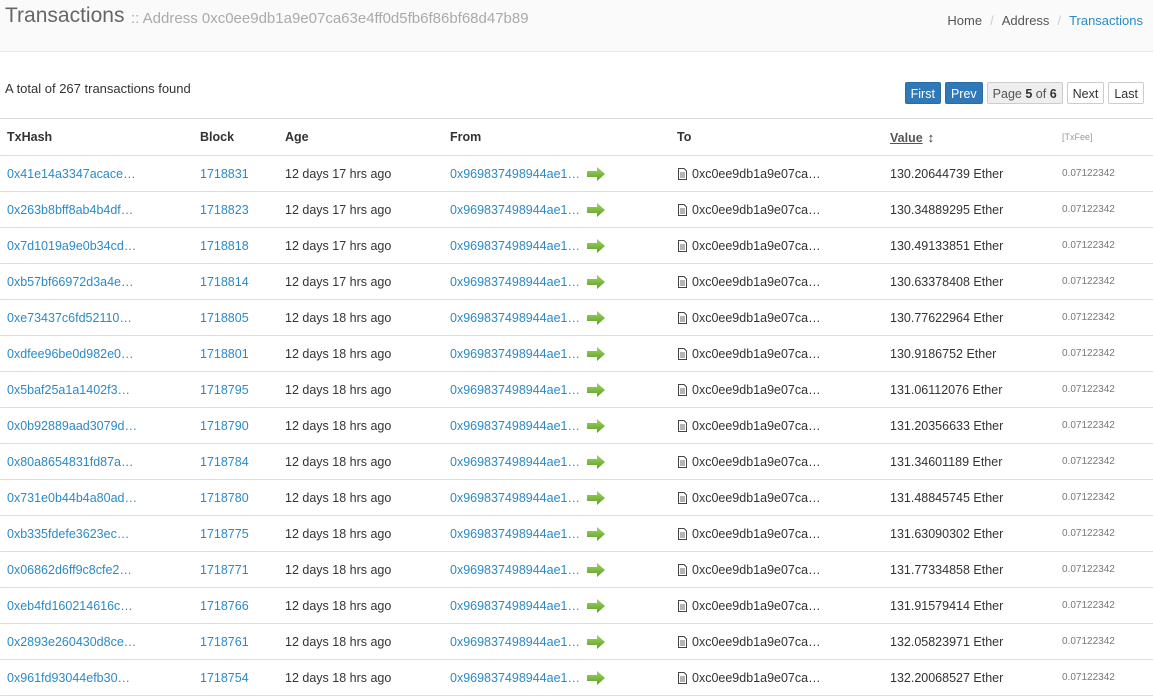  I want to click on next-page-button: Next, so click(1085, 93).